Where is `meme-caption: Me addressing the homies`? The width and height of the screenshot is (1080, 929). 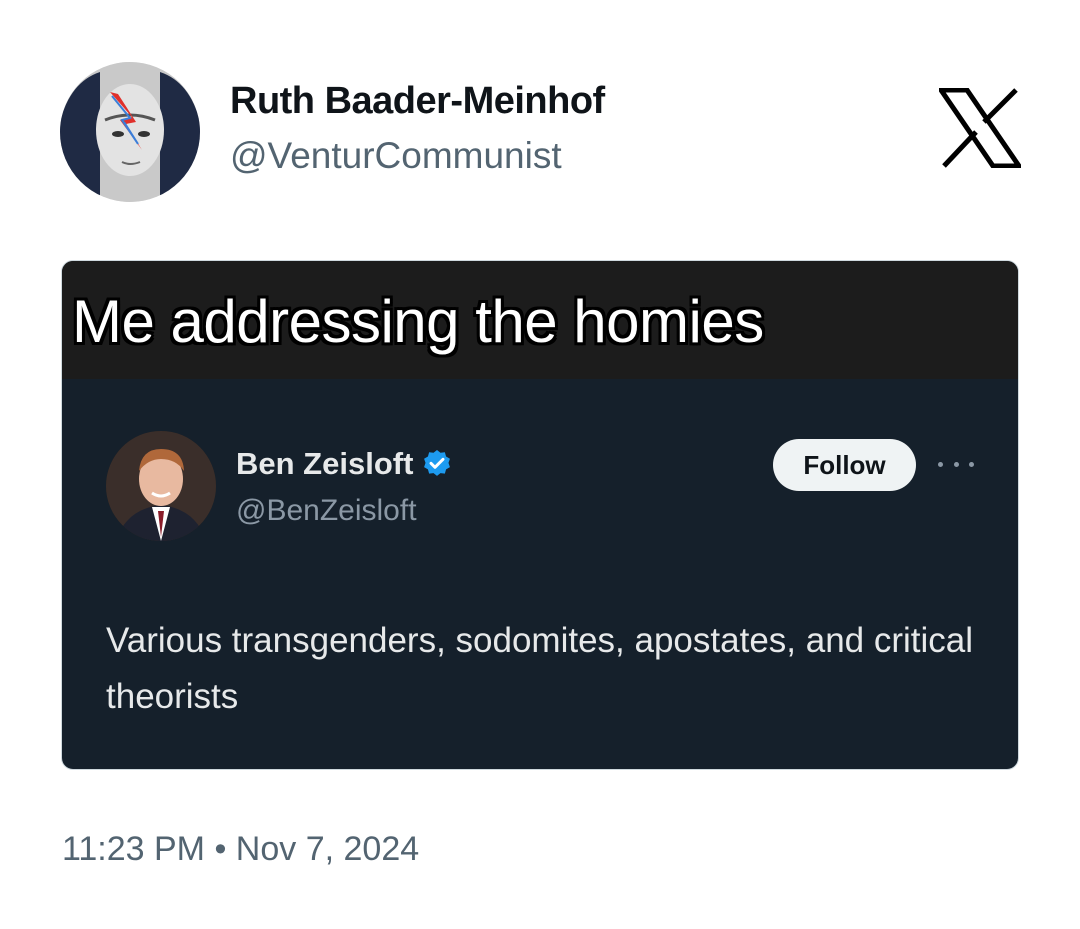 meme-caption: Me addressing the homies is located at coordinates (418, 321).